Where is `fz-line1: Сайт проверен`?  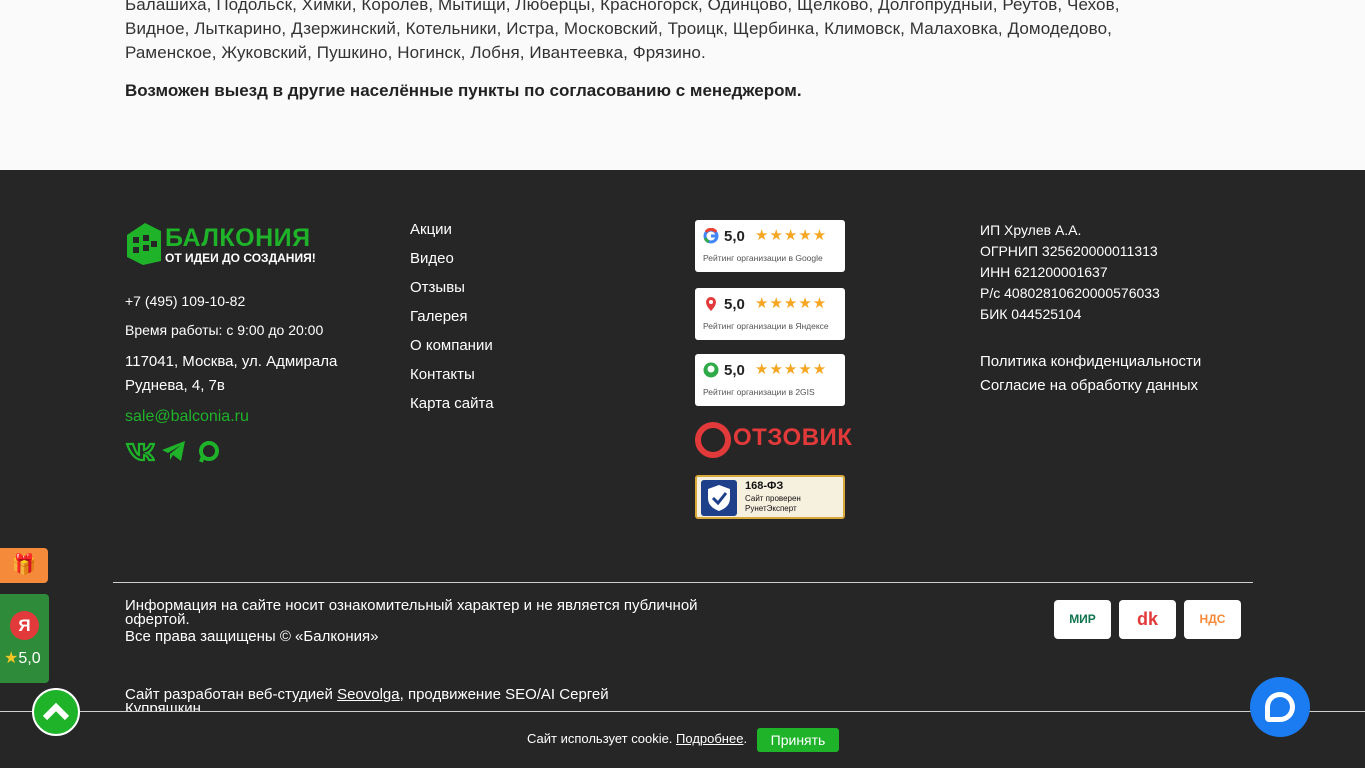
fz-line1: Сайт проверен is located at coordinates (773, 498).